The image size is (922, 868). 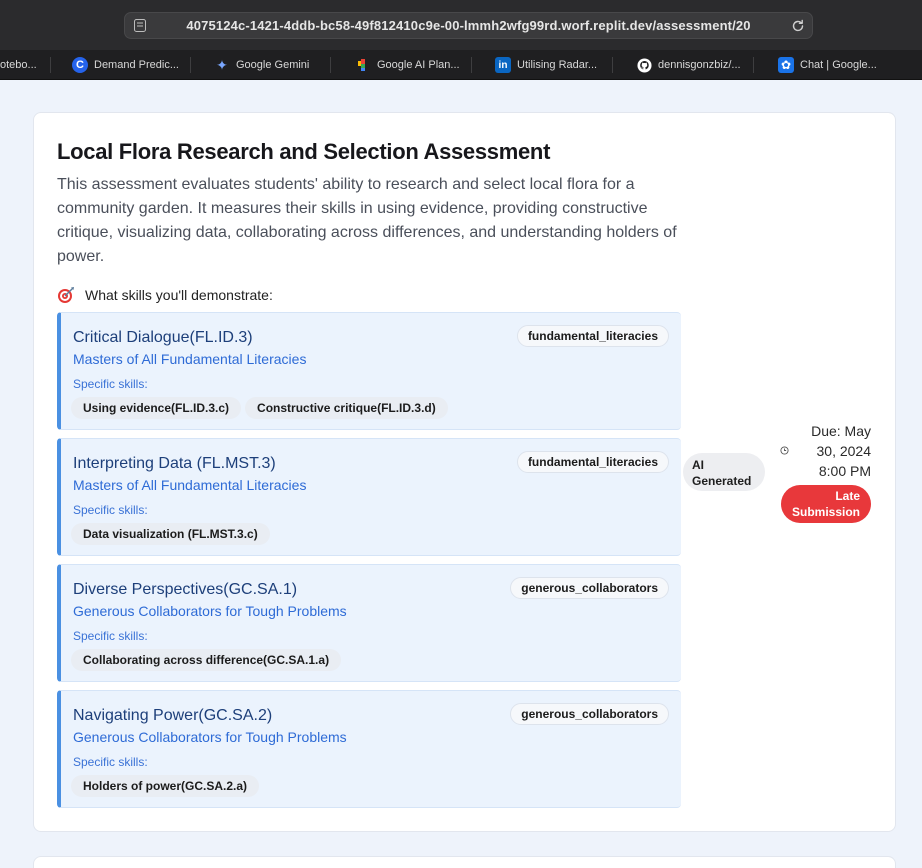 What do you see at coordinates (724, 472) in the screenshot?
I see `ai-generated-badge: AI Generated` at bounding box center [724, 472].